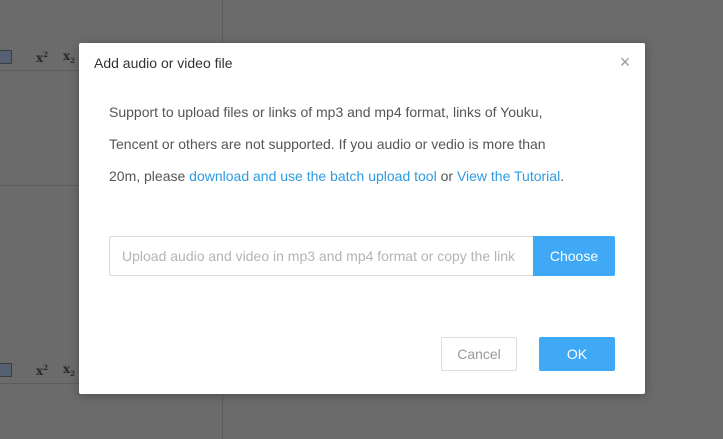 This screenshot has width=723, height=439. What do you see at coordinates (313, 176) in the screenshot?
I see `batch-upload-tool-link: download and use the batch upload tool` at bounding box center [313, 176].